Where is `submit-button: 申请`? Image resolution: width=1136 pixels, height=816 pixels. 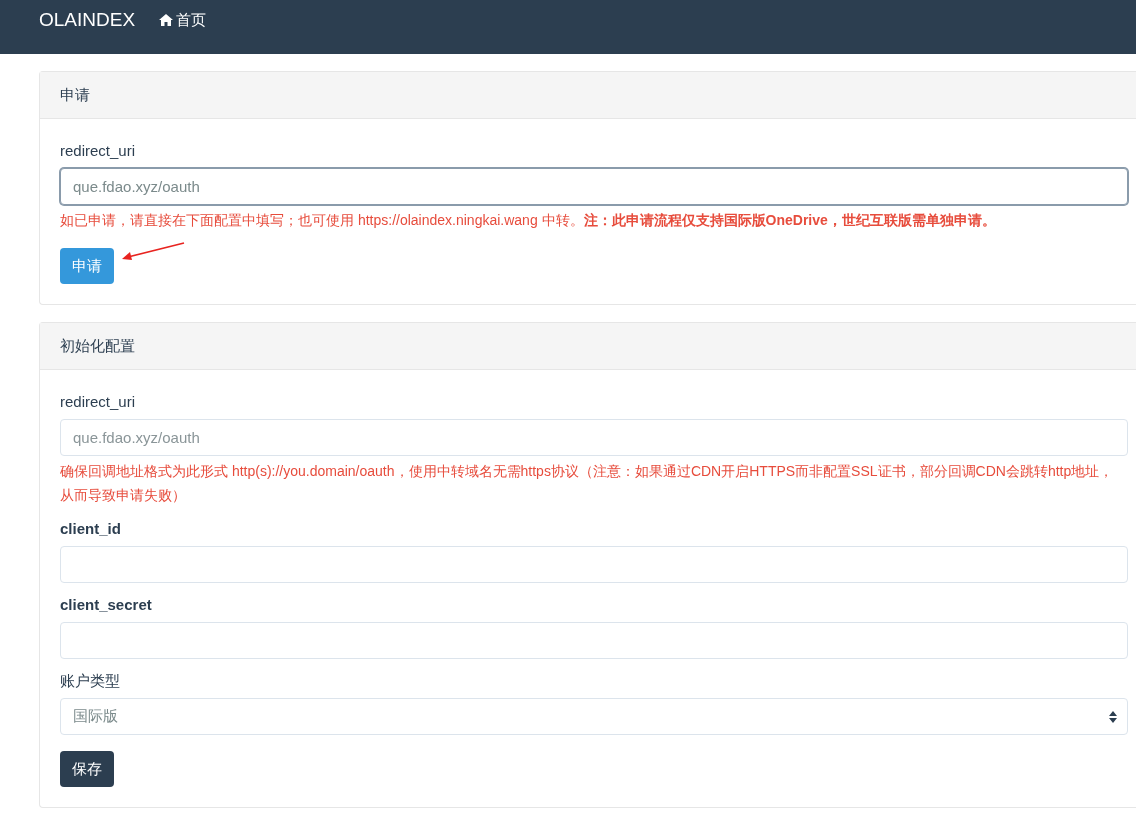 submit-button: 申请 is located at coordinates (87, 266).